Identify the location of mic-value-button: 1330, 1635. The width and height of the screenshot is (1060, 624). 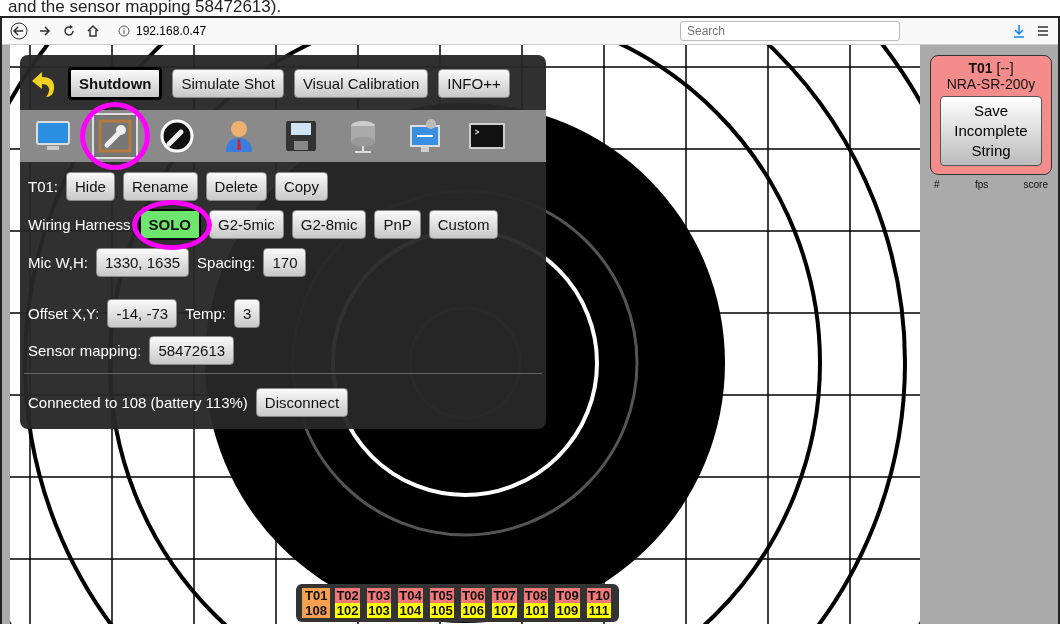
(143, 262).